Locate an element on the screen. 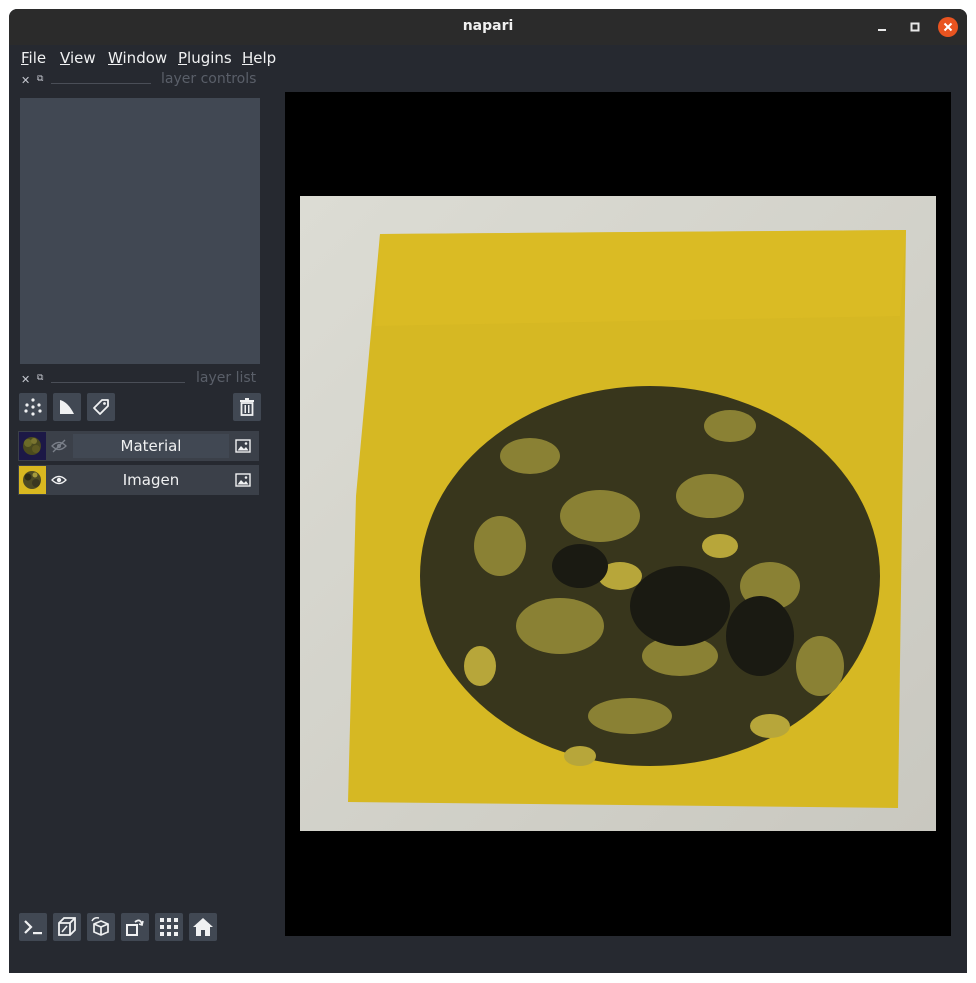 The width and height of the screenshot is (976, 983). visibility-on-icon is located at coordinates (59, 480).